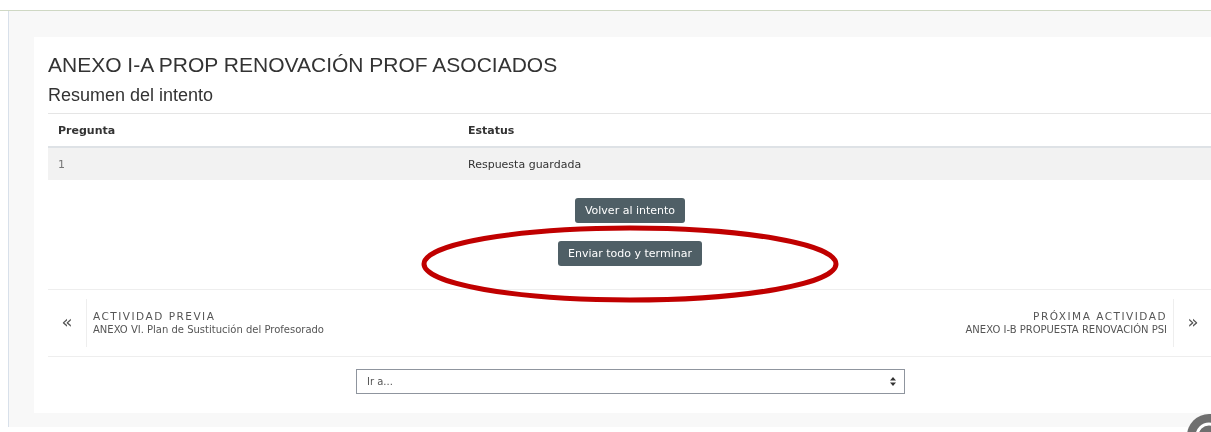  What do you see at coordinates (1066, 330) in the screenshot?
I see `activity-link: ANEXO I-B PROPUESTA RENOVACIÓN PSI` at bounding box center [1066, 330].